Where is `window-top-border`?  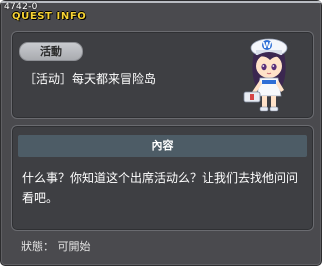 window-top-border is located at coordinates (161, 2).